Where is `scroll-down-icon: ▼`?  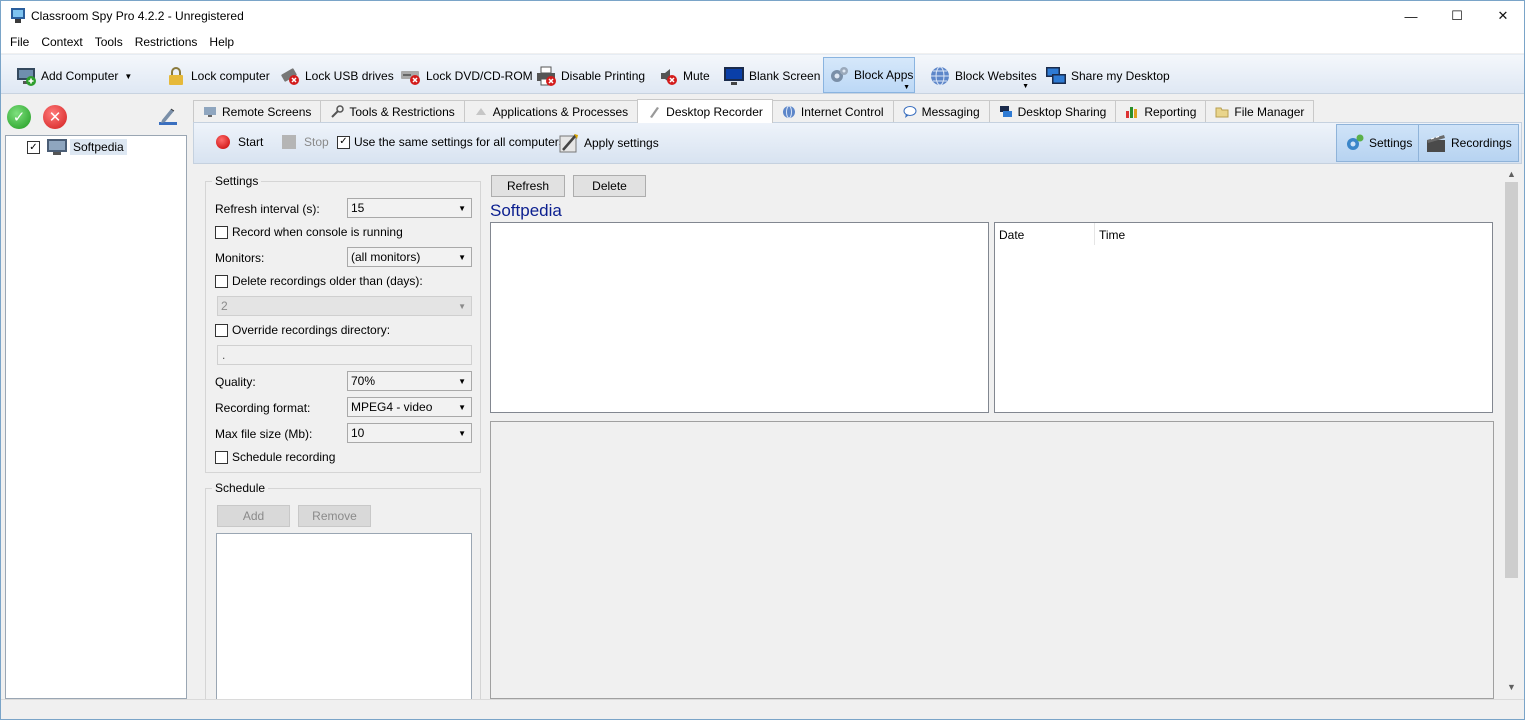
scroll-down-icon: ▼ is located at coordinates (1511, 687).